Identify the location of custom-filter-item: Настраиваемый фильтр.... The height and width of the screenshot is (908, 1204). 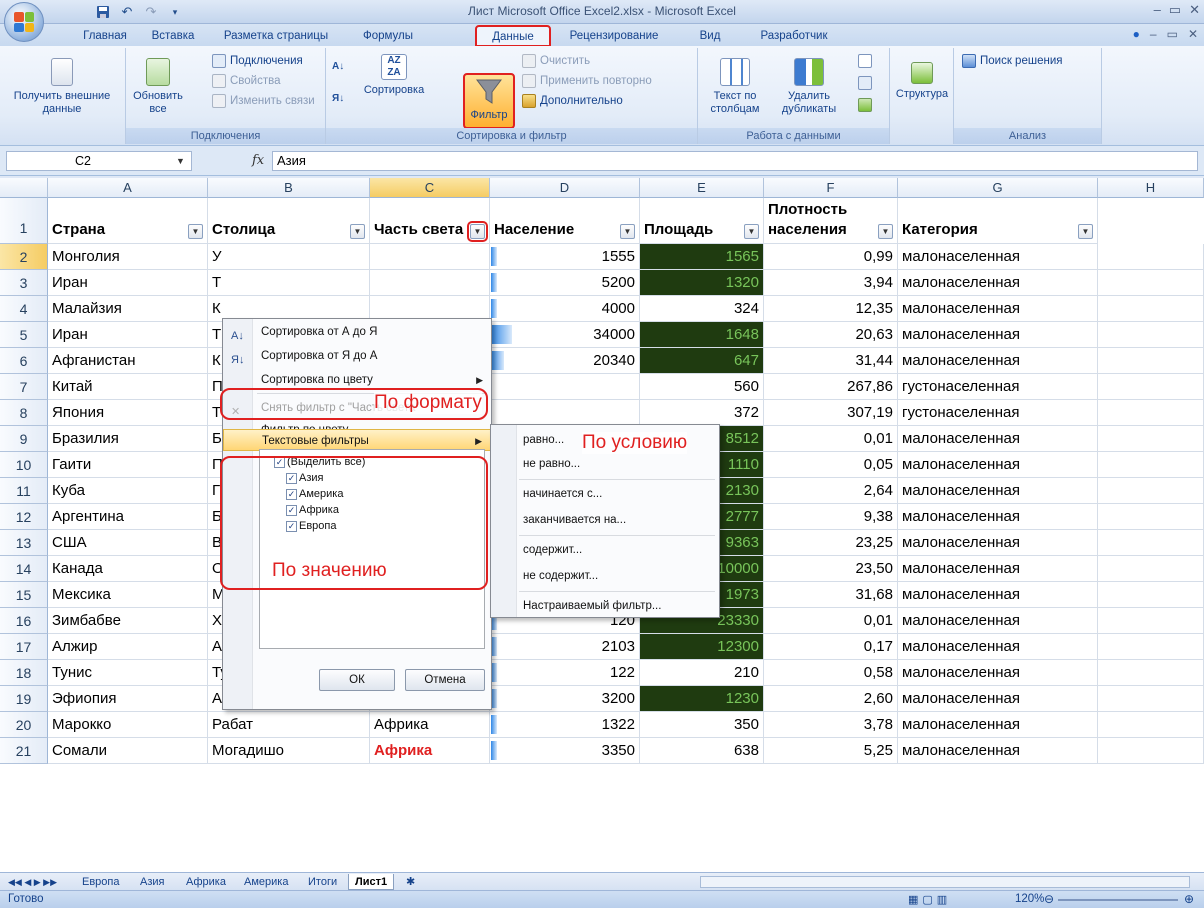
(592, 606).